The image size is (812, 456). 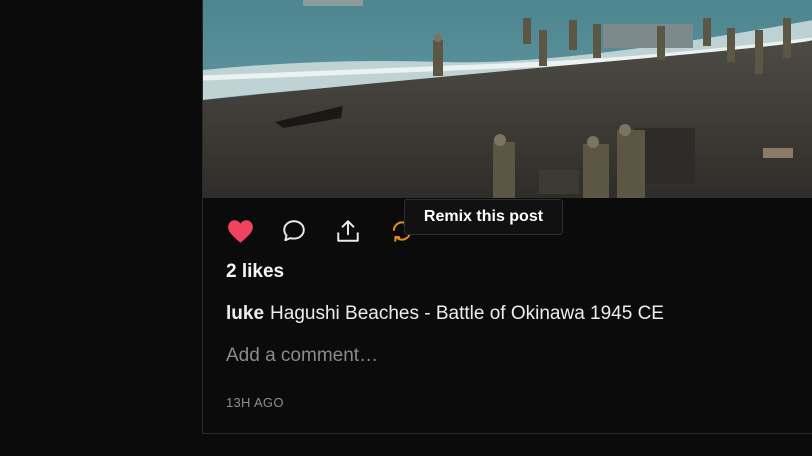 I want to click on comment-icon, so click(x=294, y=231).